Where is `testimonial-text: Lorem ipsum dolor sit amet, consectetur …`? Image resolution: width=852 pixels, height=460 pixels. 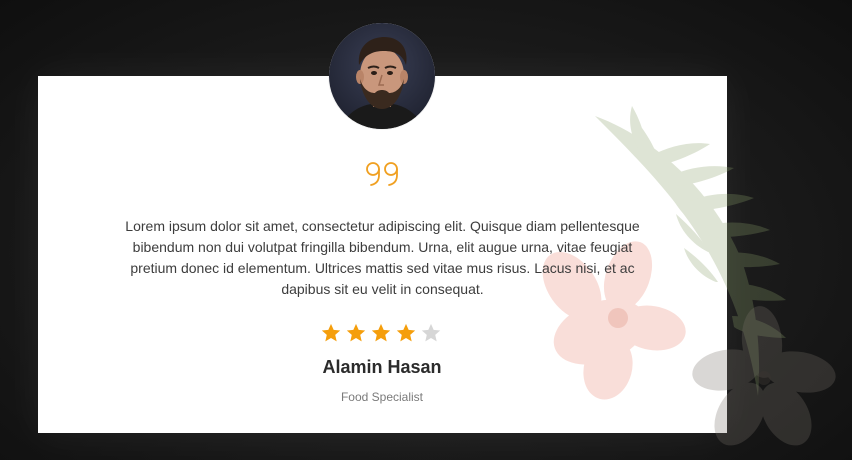
testimonial-text: Lorem ipsum dolor sit amet, consectetur … is located at coordinates (382, 257).